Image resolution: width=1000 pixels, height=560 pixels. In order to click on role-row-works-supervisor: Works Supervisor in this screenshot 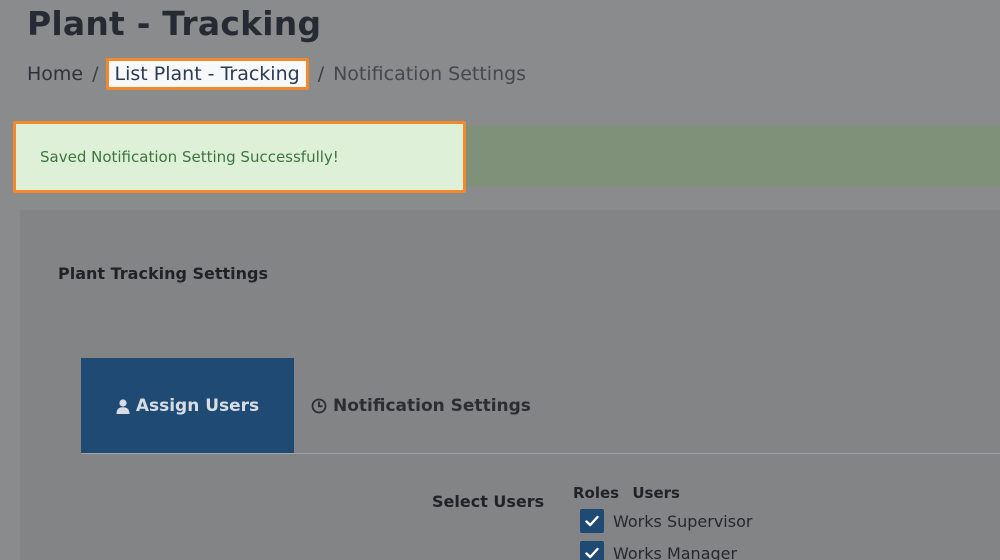, I will do `click(666, 521)`.